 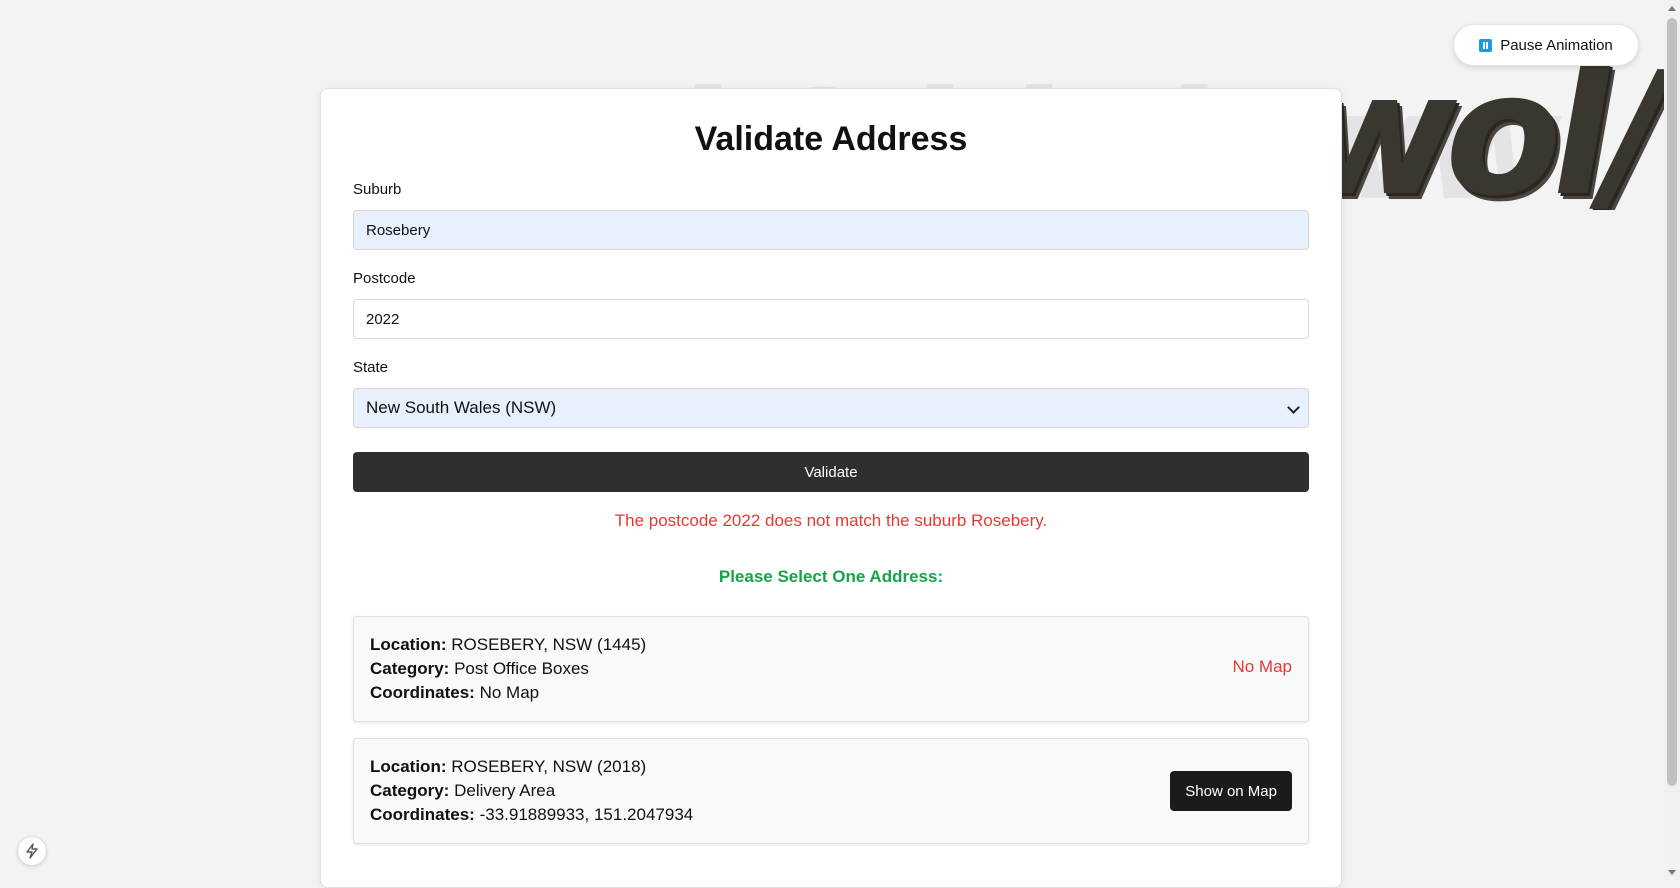 What do you see at coordinates (1672, 402) in the screenshot?
I see `scrollbar-thumb` at bounding box center [1672, 402].